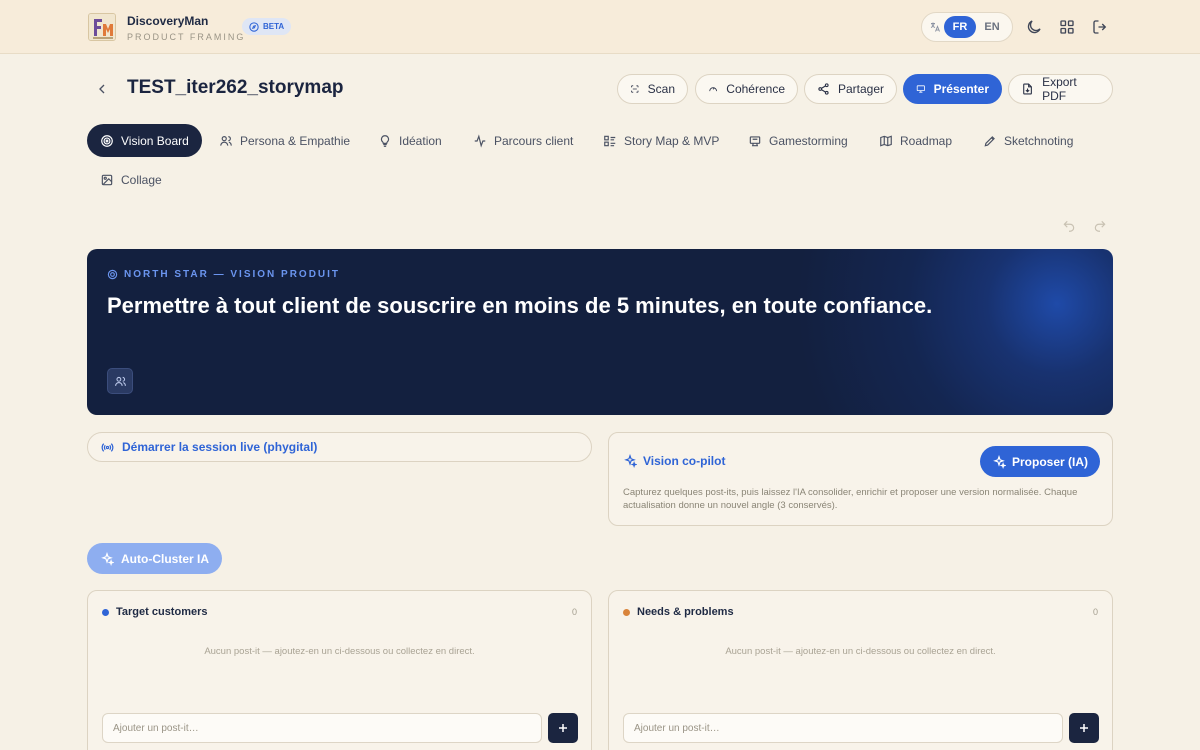 This screenshot has width=1200, height=750. Describe the element at coordinates (141, 179) in the screenshot. I see `tab-label: Collage` at that location.